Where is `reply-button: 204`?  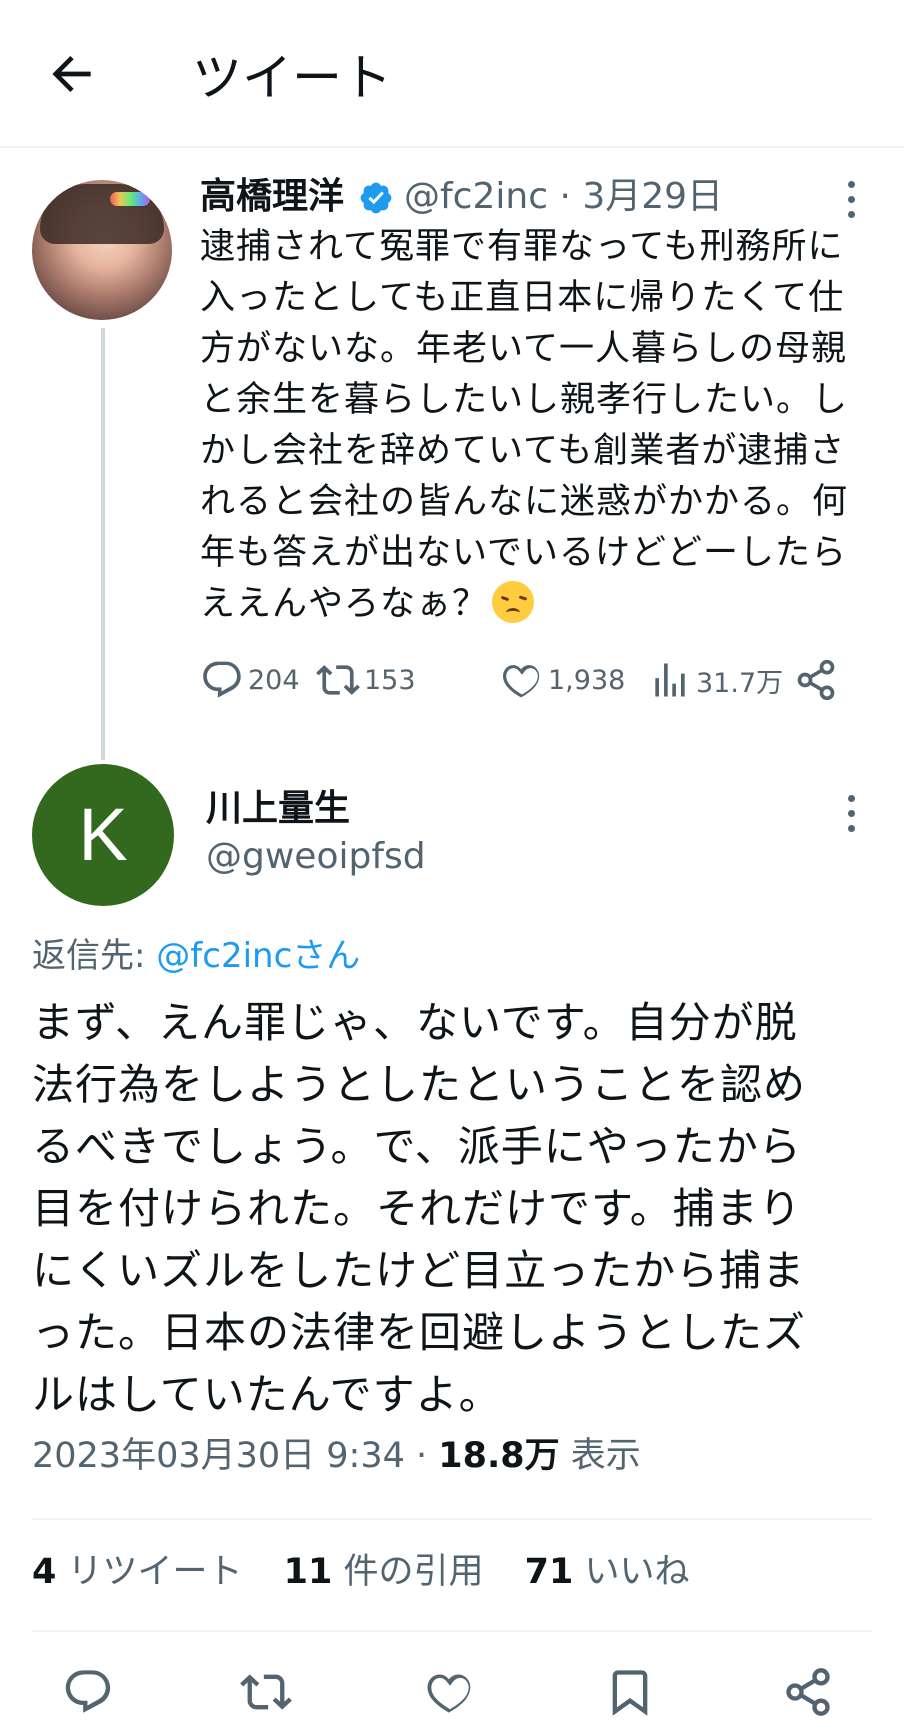
reply-button: 204 is located at coordinates (250, 680).